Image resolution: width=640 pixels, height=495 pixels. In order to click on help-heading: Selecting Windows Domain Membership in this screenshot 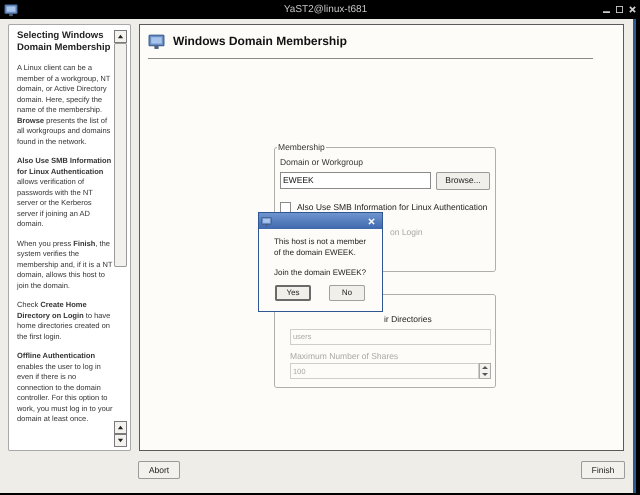, I will do `click(64, 42)`.